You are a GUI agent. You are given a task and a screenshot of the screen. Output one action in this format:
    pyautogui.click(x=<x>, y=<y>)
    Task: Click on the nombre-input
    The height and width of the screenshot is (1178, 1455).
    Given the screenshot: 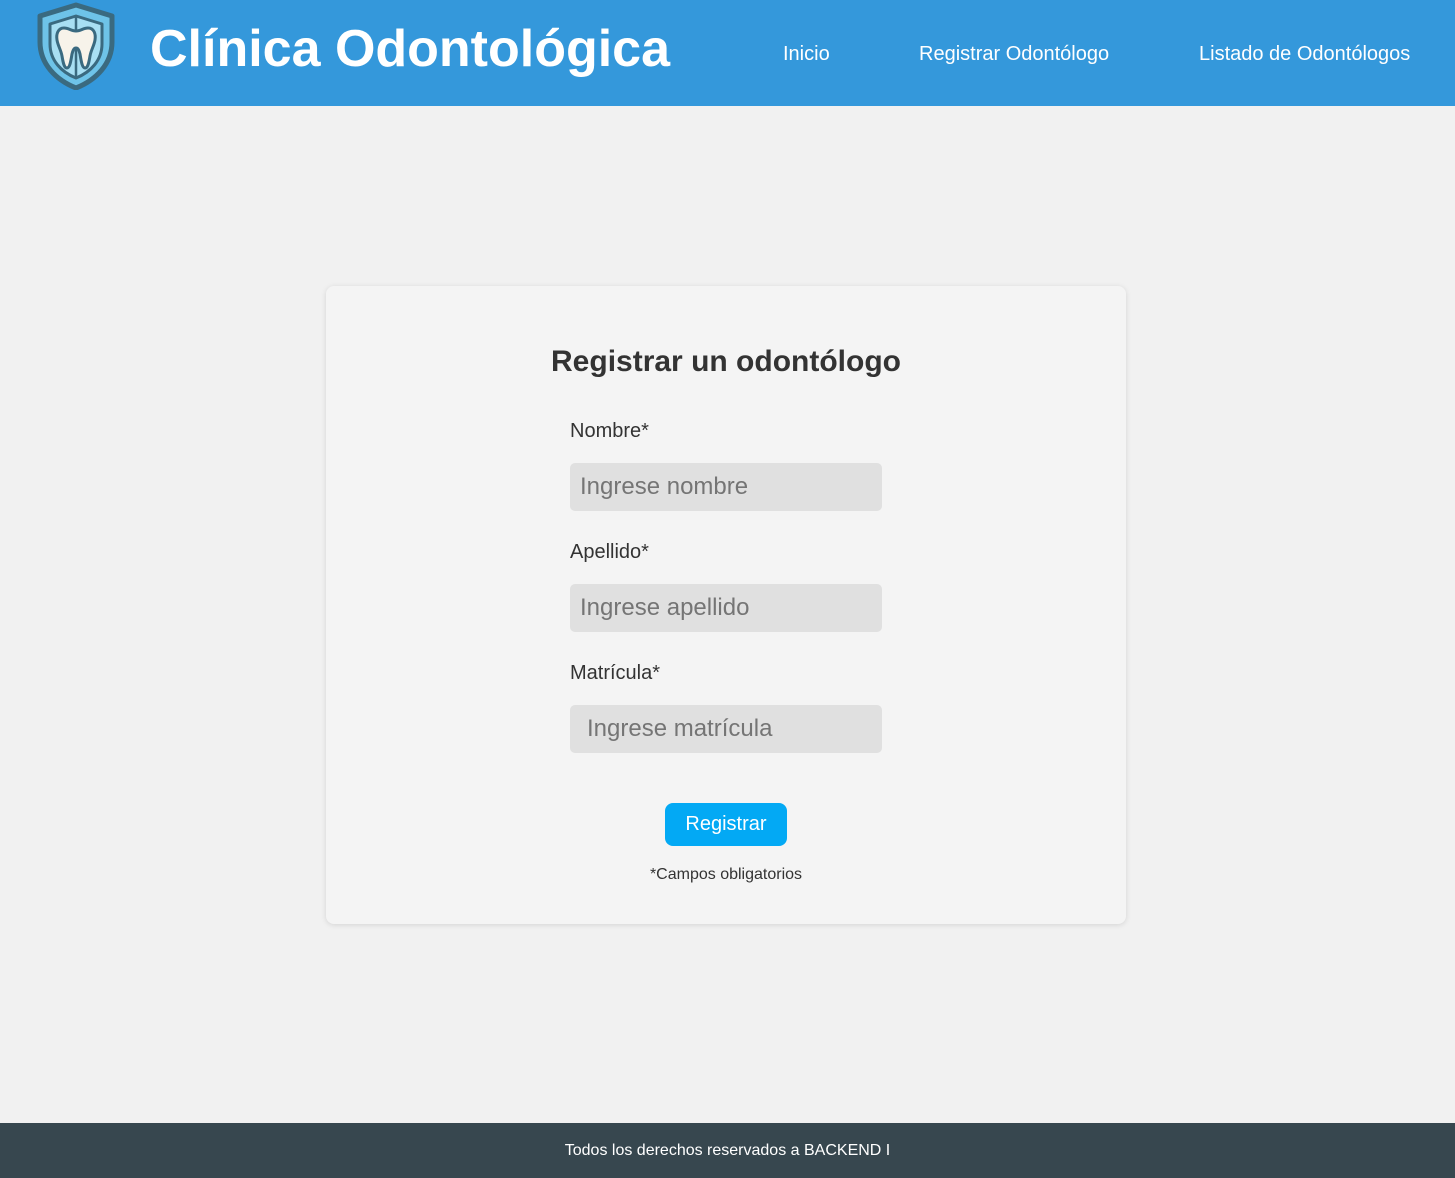 What is the action you would take?
    pyautogui.click(x=726, y=487)
    